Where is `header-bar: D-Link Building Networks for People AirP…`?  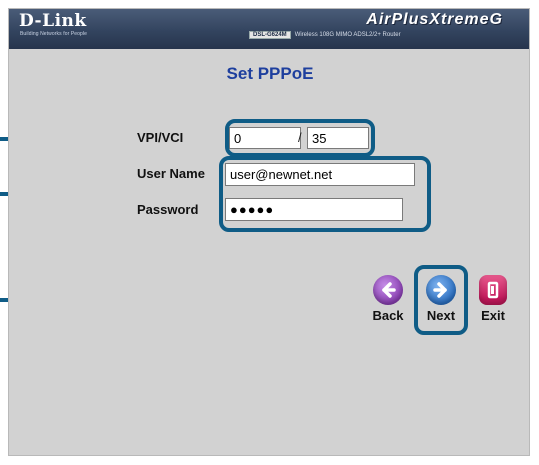 header-bar: D-Link Building Networks for People AirP… is located at coordinates (269, 29).